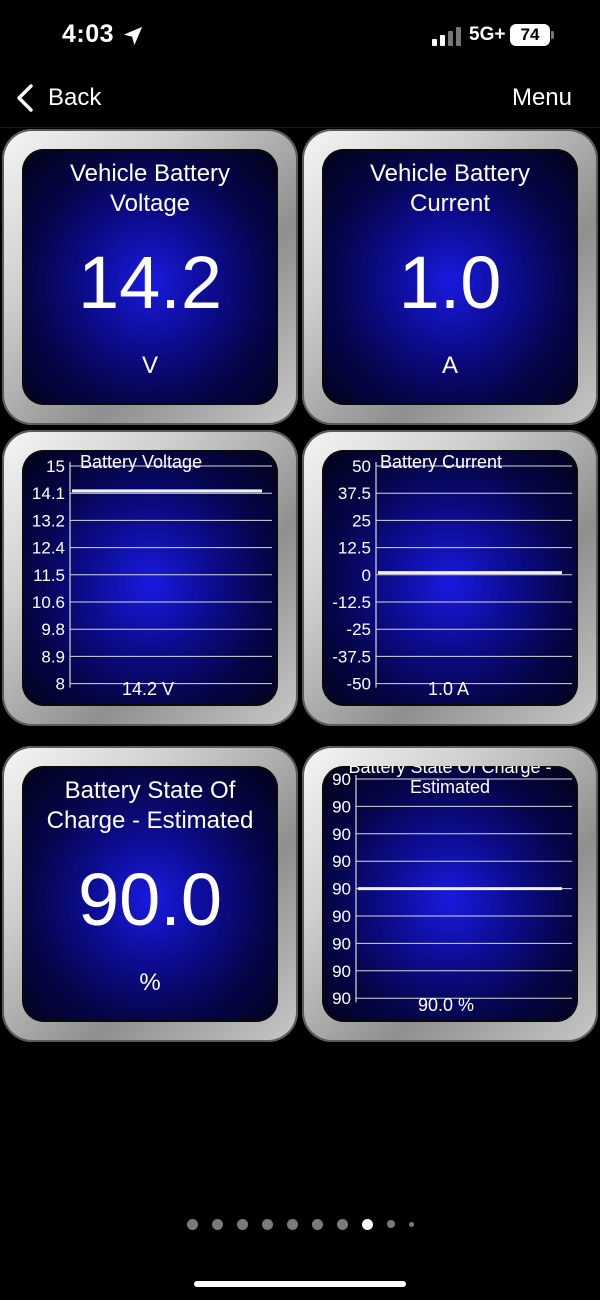 The height and width of the screenshot is (1300, 600). I want to click on chart-readout: 14.2 V, so click(148, 689).